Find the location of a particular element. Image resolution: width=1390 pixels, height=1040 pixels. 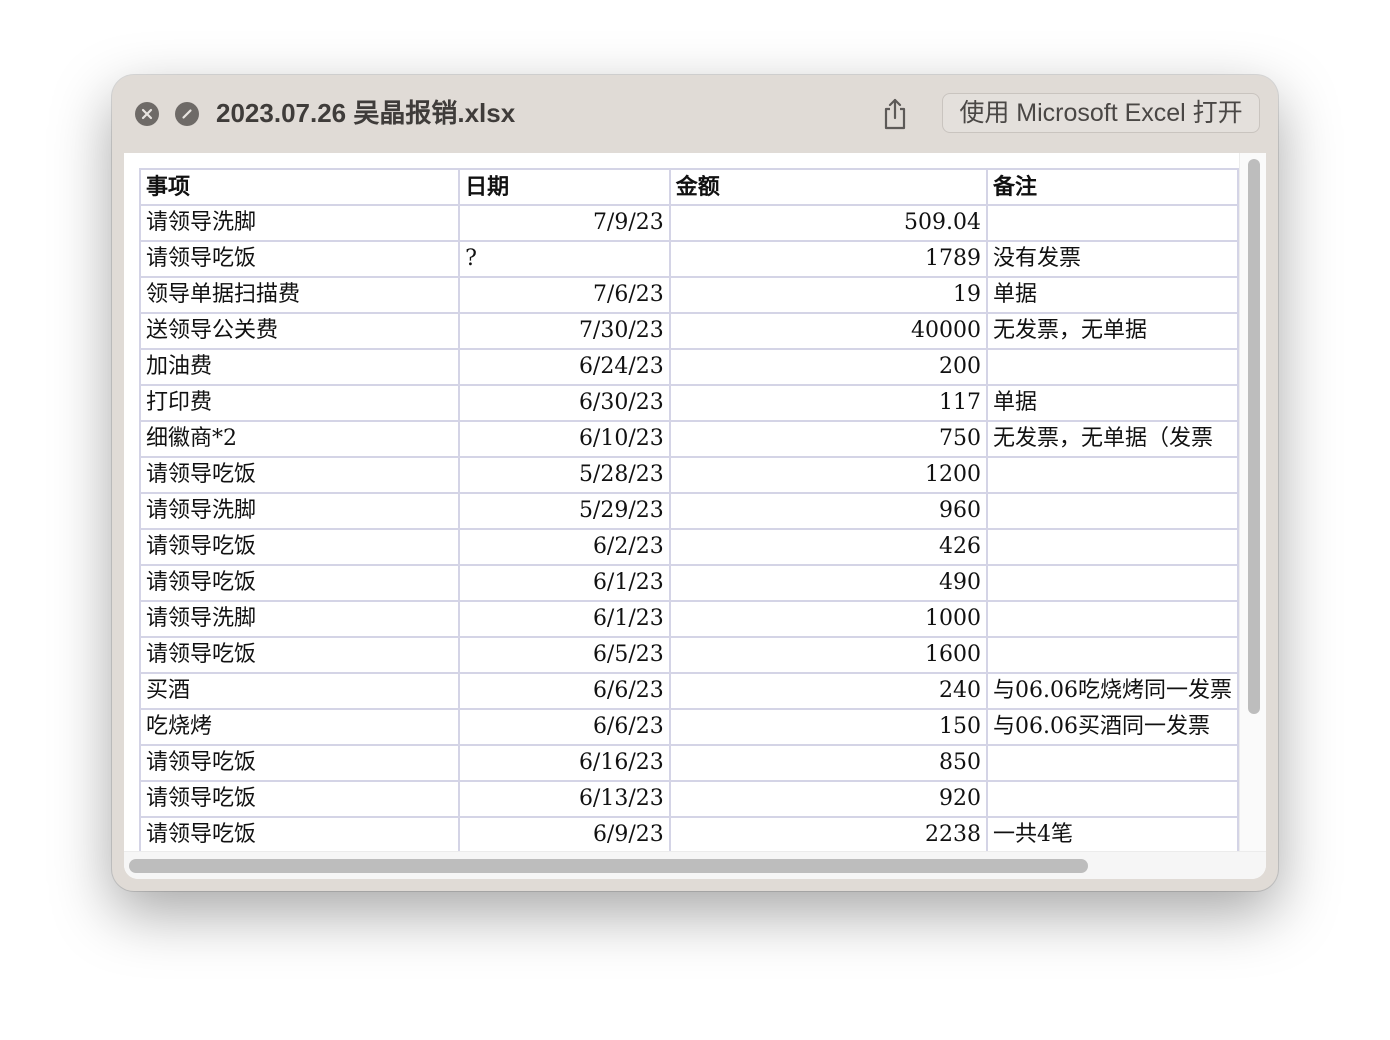

table-row: 送领导公关费 7/30/23 40000 无发票，无单据 is located at coordinates (688, 331).